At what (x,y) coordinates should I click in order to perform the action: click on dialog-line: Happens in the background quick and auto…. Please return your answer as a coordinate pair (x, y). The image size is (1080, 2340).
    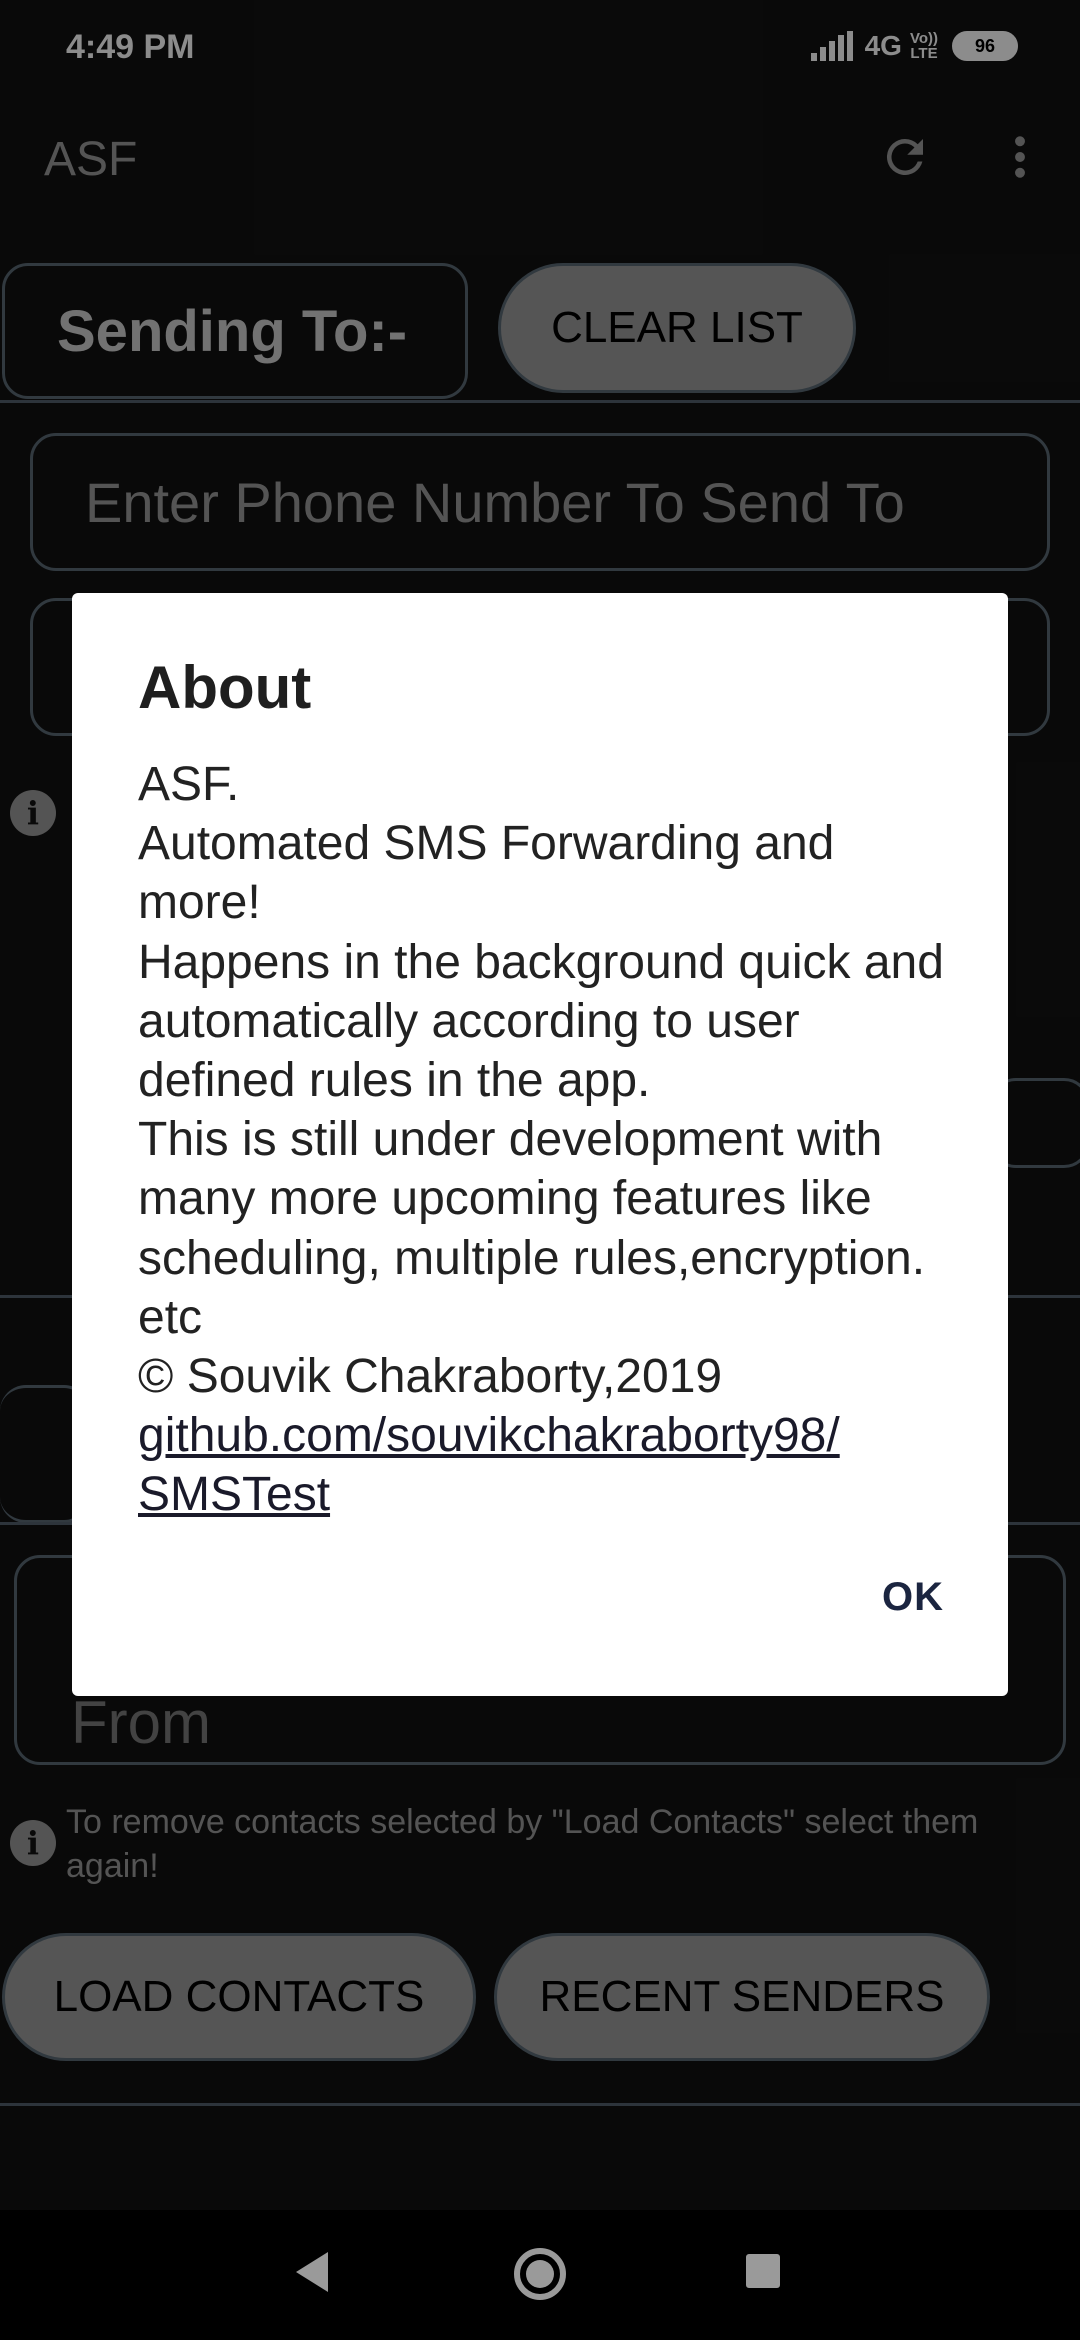
    Looking at the image, I should click on (541, 1021).